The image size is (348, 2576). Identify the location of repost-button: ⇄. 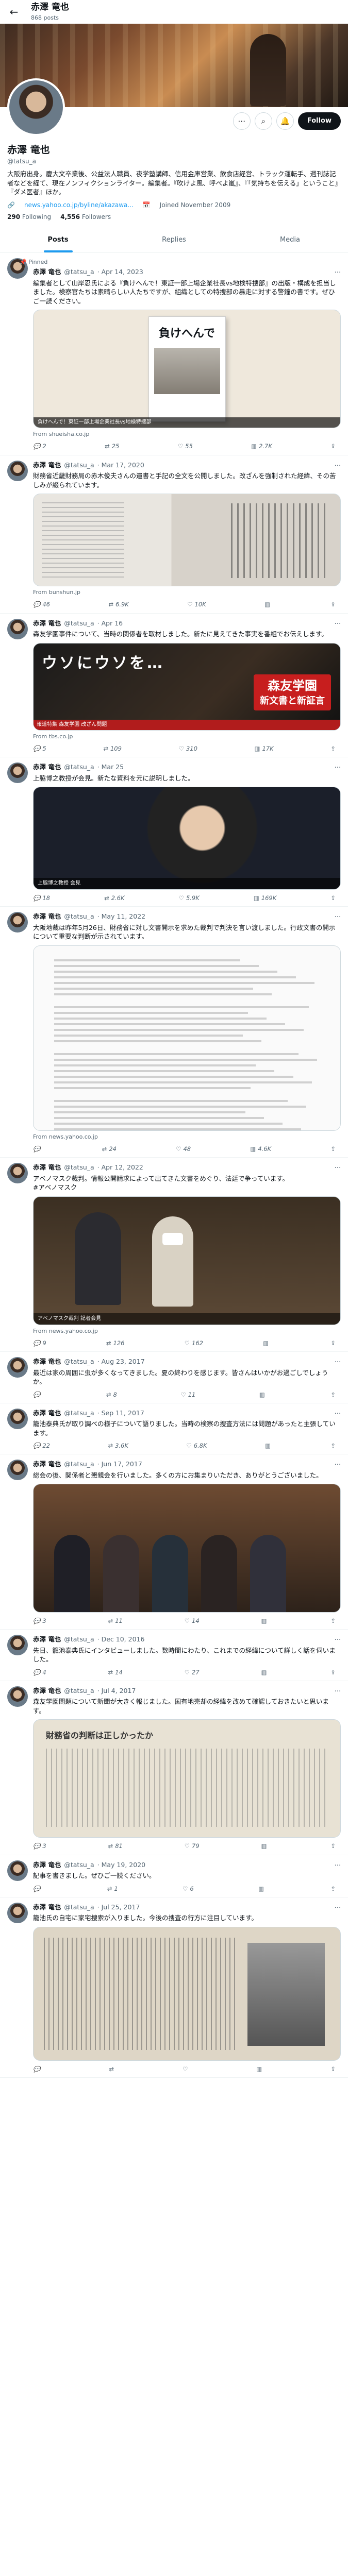
(112, 2069).